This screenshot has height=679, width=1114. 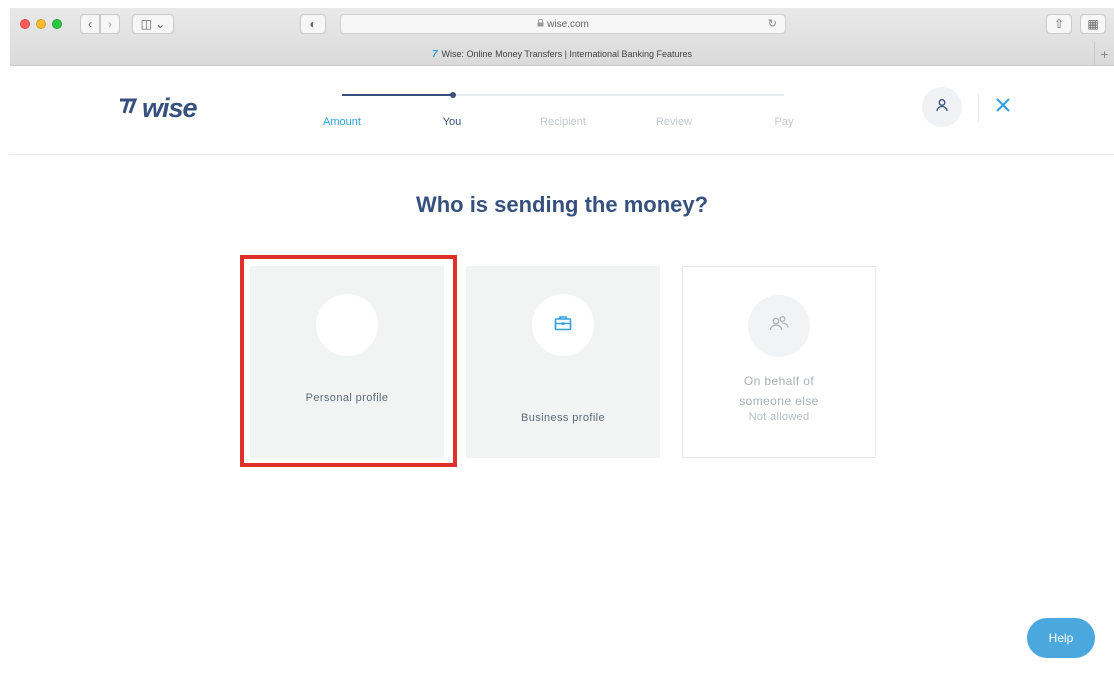 I want to click on business-profile-icon-circle, so click(x=563, y=325).